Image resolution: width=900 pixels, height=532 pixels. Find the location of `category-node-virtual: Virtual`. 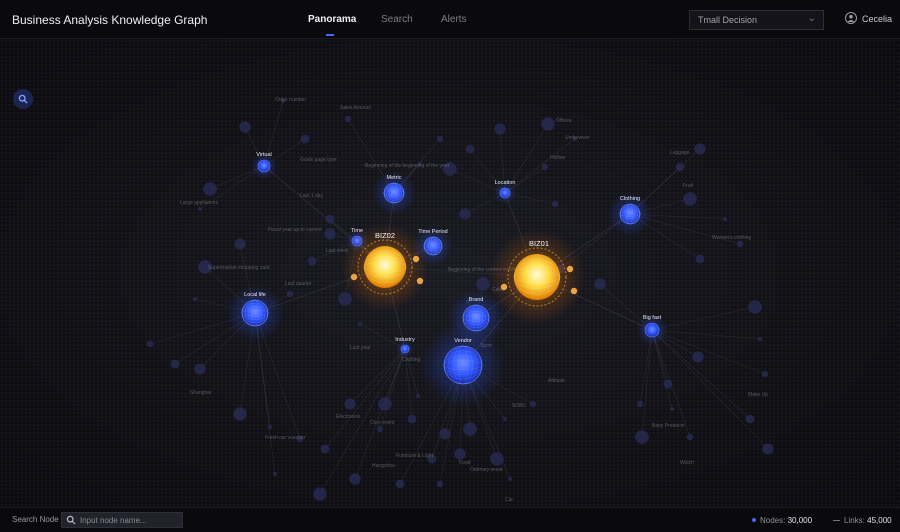

category-node-virtual: Virtual is located at coordinates (264, 166).